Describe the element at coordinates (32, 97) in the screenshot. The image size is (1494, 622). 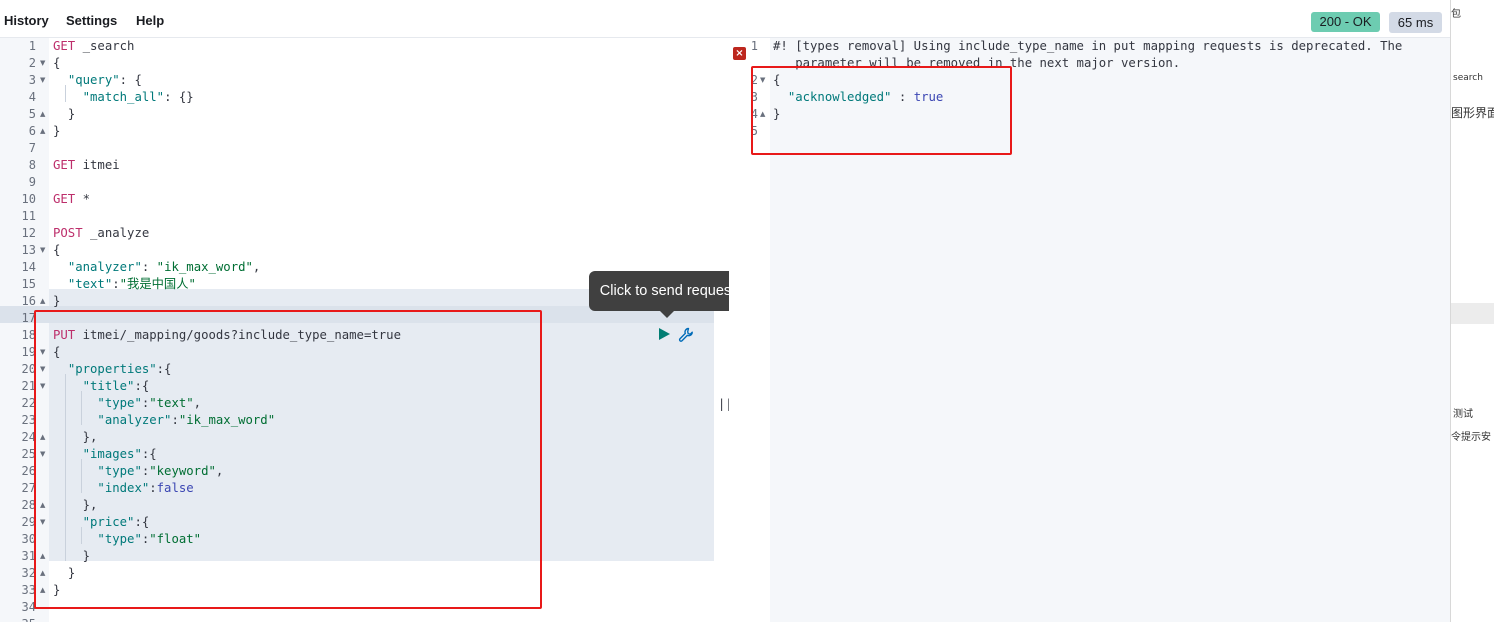
I see `line-number: 4` at that location.